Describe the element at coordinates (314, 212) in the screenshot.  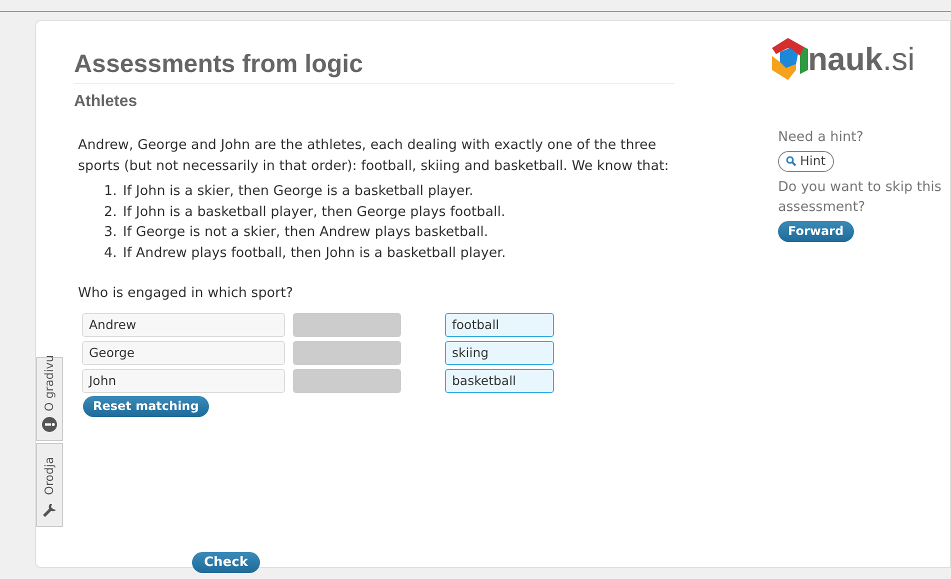
I see `clue-text: If John is a basketball player, then George plays football.` at that location.